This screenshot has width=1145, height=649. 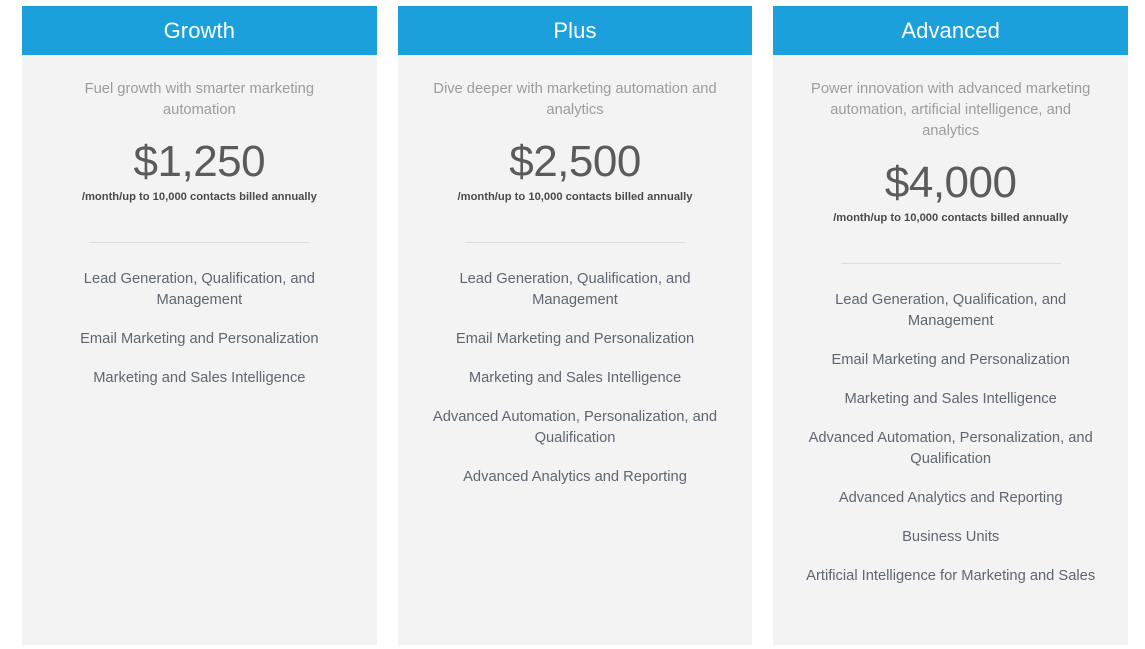 I want to click on plan-name: Advanced, so click(x=950, y=30).